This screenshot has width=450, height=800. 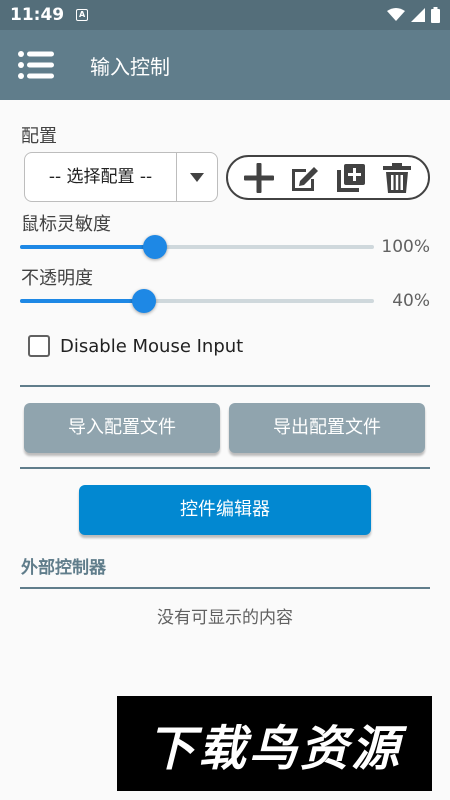 I want to click on triangle-down-icon, so click(x=197, y=177).